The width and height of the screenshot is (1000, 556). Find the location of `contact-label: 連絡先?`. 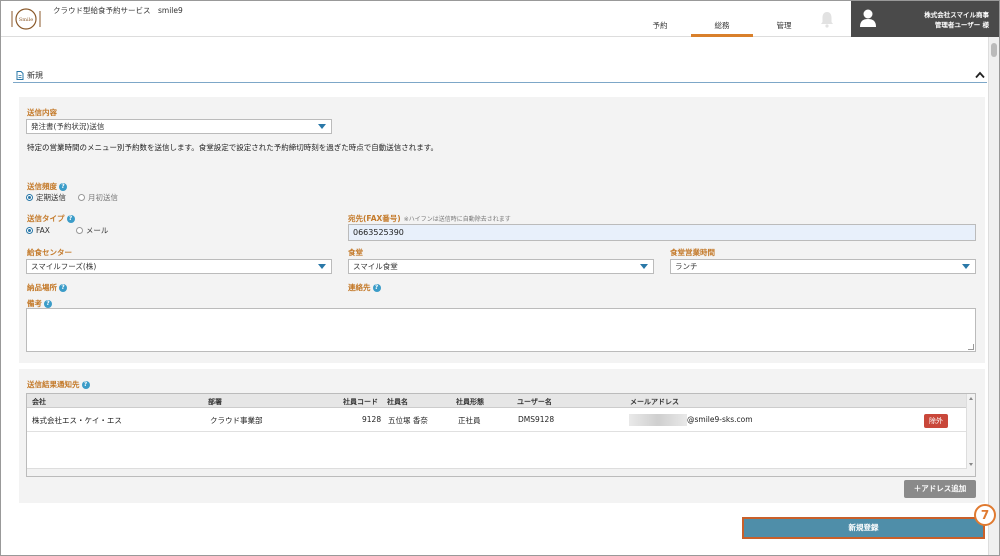

contact-label: 連絡先? is located at coordinates (364, 287).